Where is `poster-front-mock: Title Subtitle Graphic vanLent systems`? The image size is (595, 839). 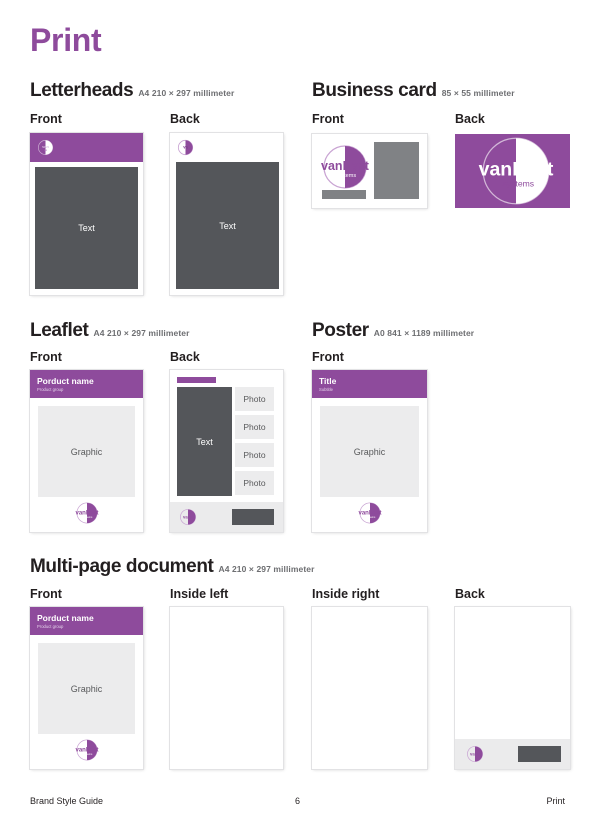 poster-front-mock: Title Subtitle Graphic vanLent systems is located at coordinates (369, 451).